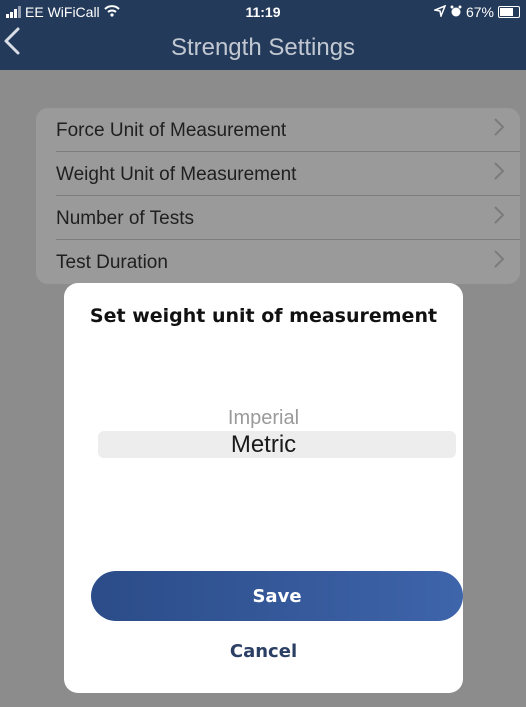  What do you see at coordinates (456, 12) in the screenshot?
I see `alarm-icon` at bounding box center [456, 12].